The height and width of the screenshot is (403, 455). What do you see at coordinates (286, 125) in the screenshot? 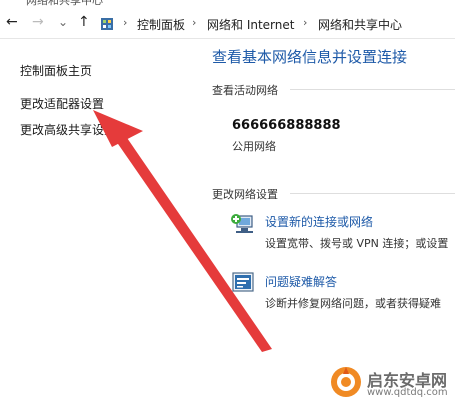
I see `network-name: 666666888888` at bounding box center [286, 125].